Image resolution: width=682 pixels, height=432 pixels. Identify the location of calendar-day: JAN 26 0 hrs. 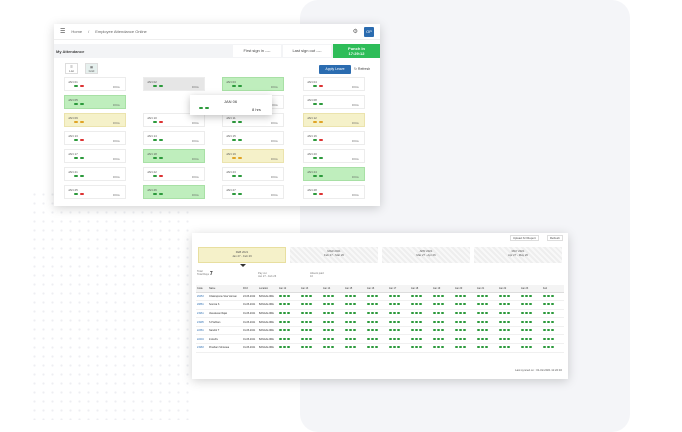
(174, 192).